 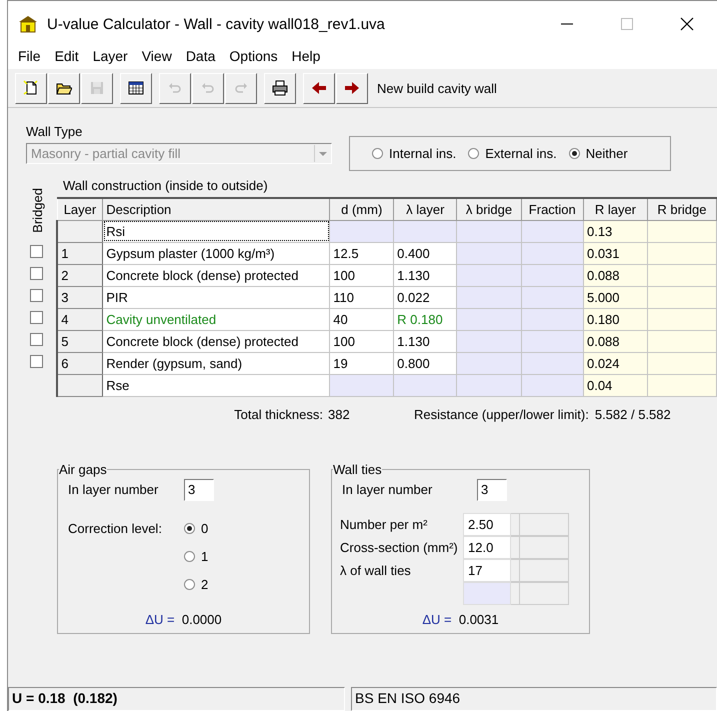 I want to click on radio-label: 1, so click(x=204, y=556).